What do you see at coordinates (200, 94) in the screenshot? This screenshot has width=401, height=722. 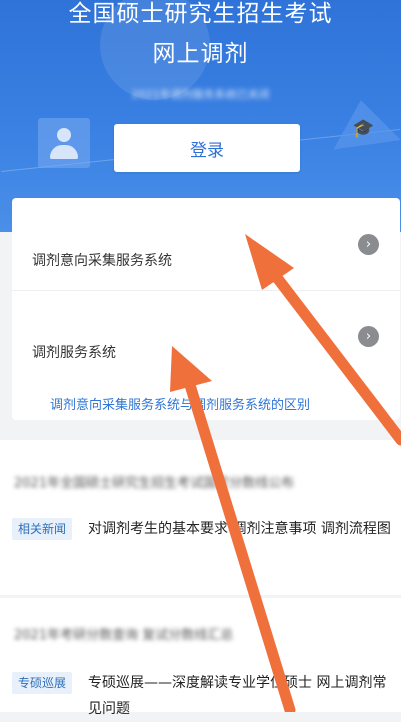 I see `header-subtitle: 2021年调剂服务系统已关闭` at bounding box center [200, 94].